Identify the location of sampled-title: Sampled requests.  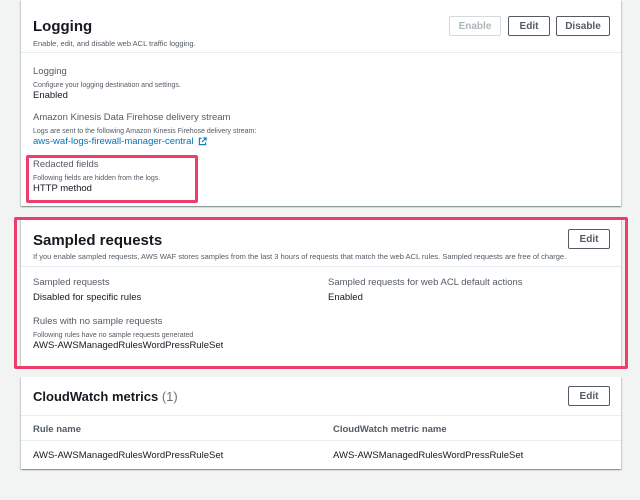
(98, 240).